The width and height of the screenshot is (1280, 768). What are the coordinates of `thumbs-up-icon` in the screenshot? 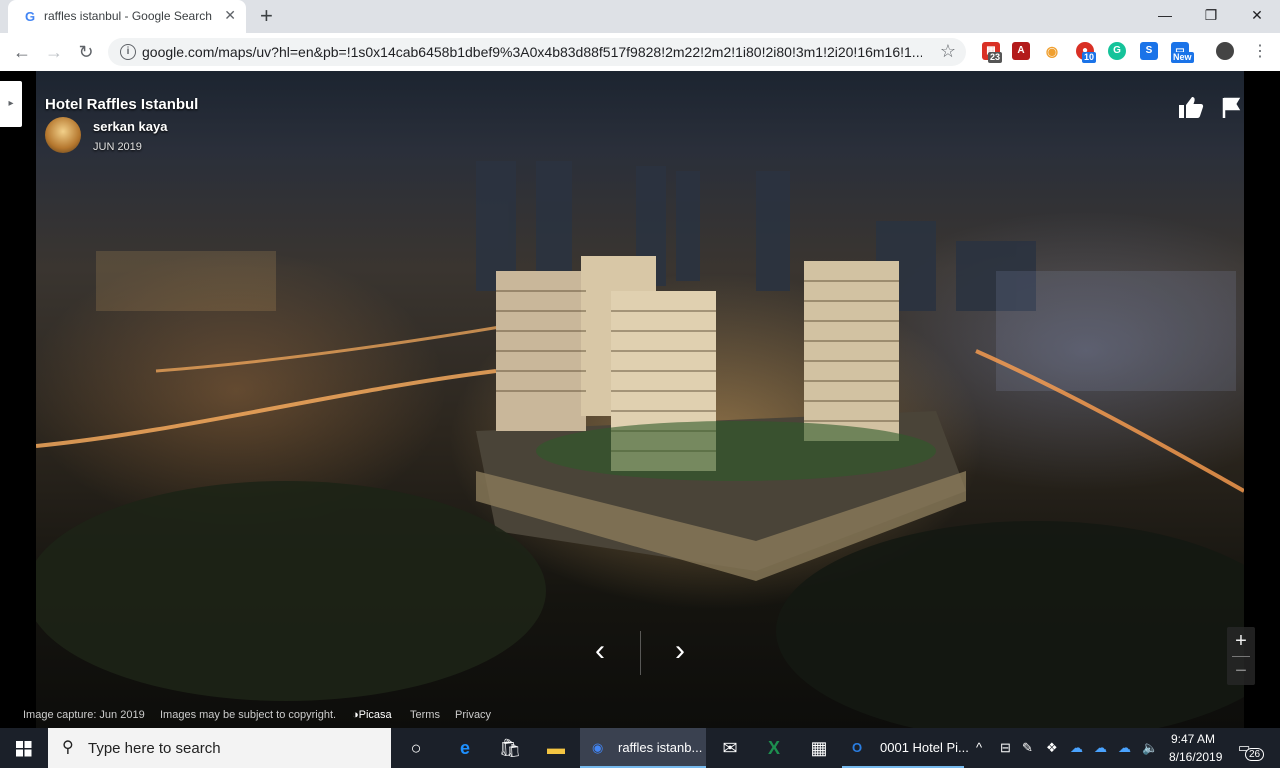 It's located at (1191, 107).